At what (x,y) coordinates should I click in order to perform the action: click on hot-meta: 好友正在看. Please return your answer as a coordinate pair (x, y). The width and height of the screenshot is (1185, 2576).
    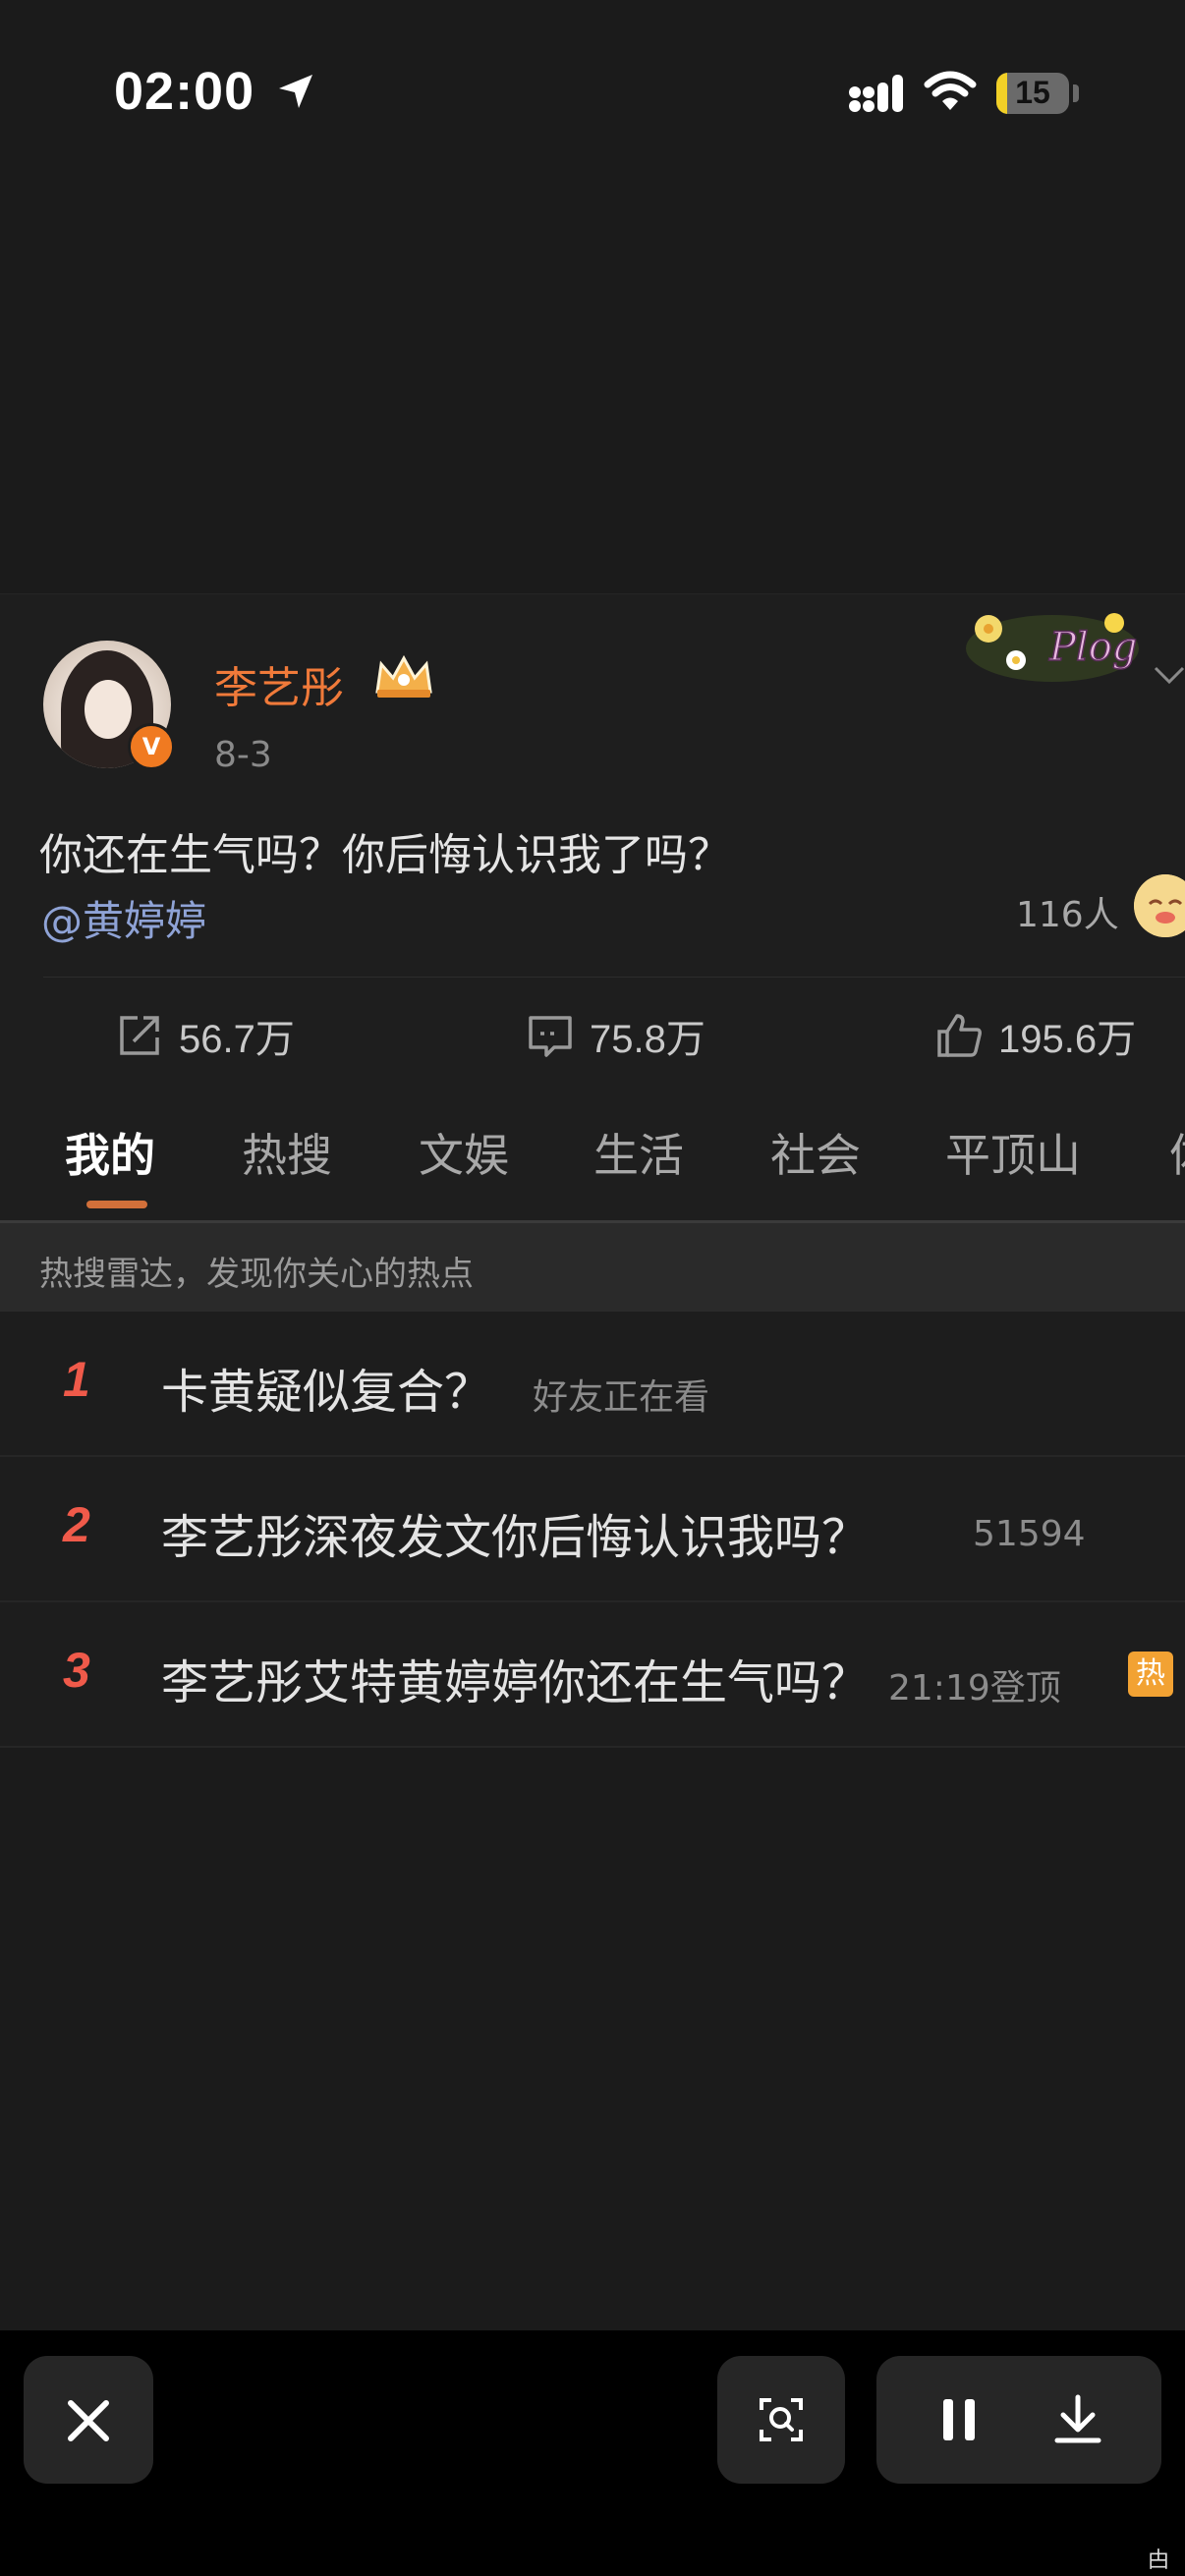
    Looking at the image, I should click on (622, 1397).